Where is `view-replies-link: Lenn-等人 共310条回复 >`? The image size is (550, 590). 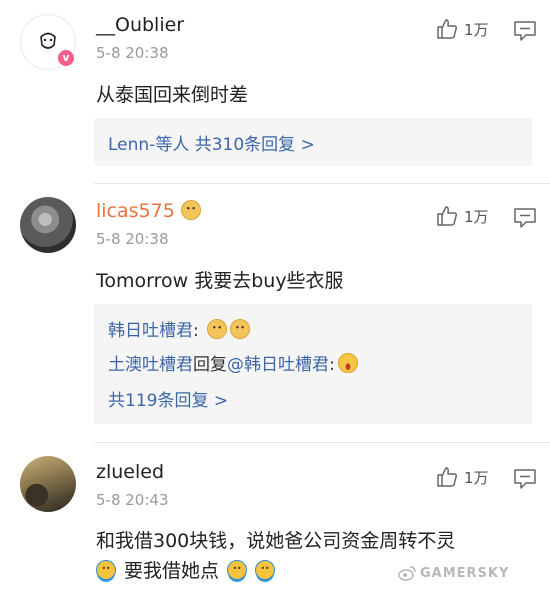 view-replies-link: Lenn-等人 共310条回复 > is located at coordinates (211, 142).